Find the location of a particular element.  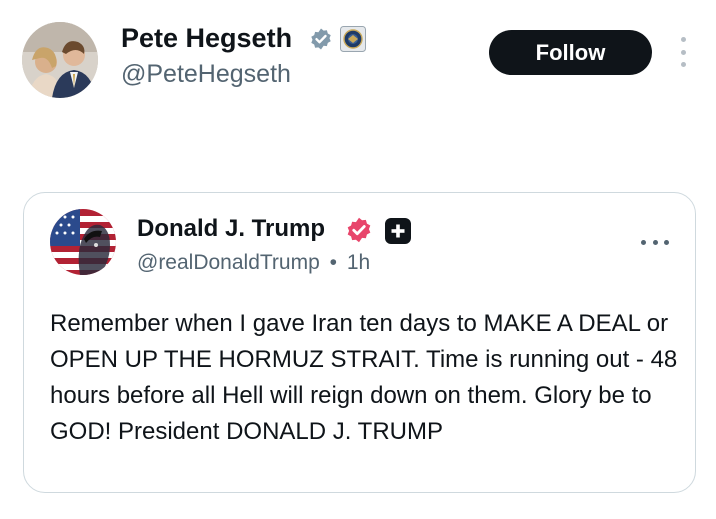

author-avatar is located at coordinates (60, 60).